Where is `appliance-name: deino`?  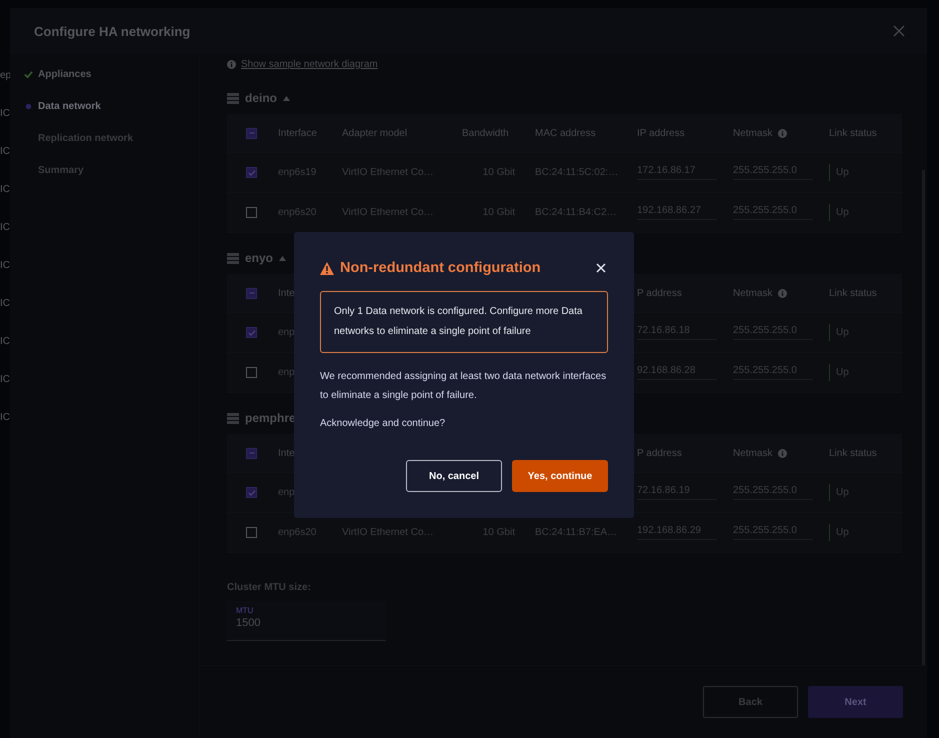
appliance-name: deino is located at coordinates (261, 98).